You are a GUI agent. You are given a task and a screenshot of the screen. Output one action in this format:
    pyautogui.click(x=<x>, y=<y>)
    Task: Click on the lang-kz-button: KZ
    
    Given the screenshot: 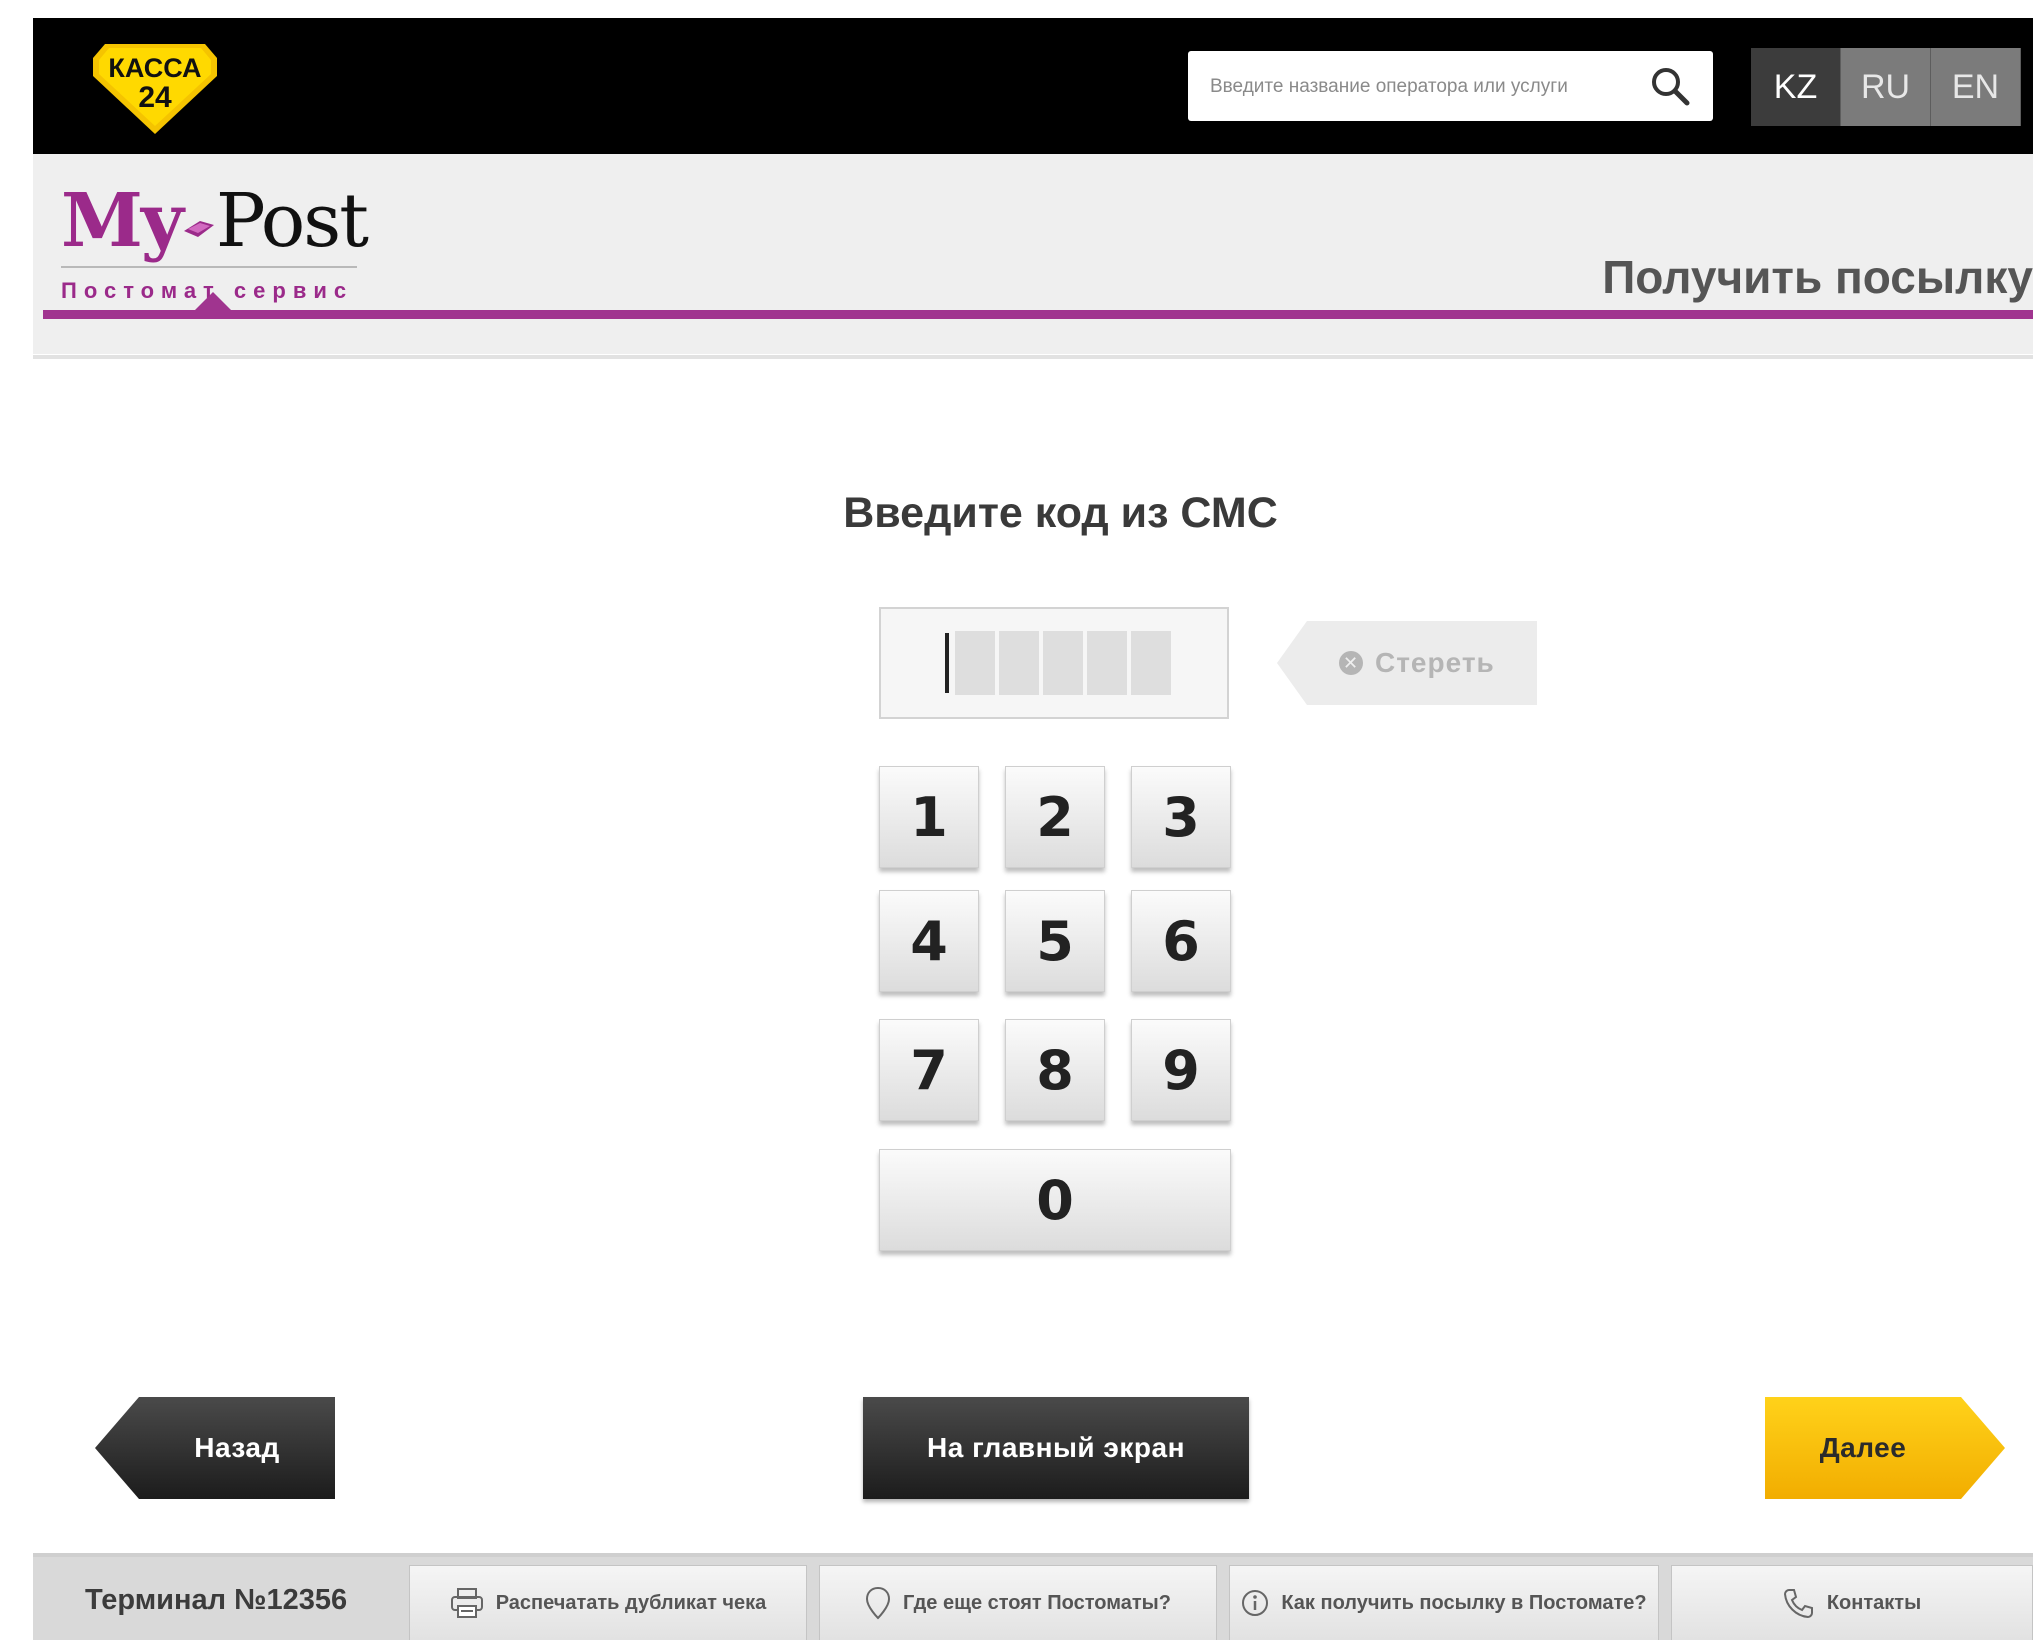 What is the action you would take?
    pyautogui.click(x=1796, y=87)
    